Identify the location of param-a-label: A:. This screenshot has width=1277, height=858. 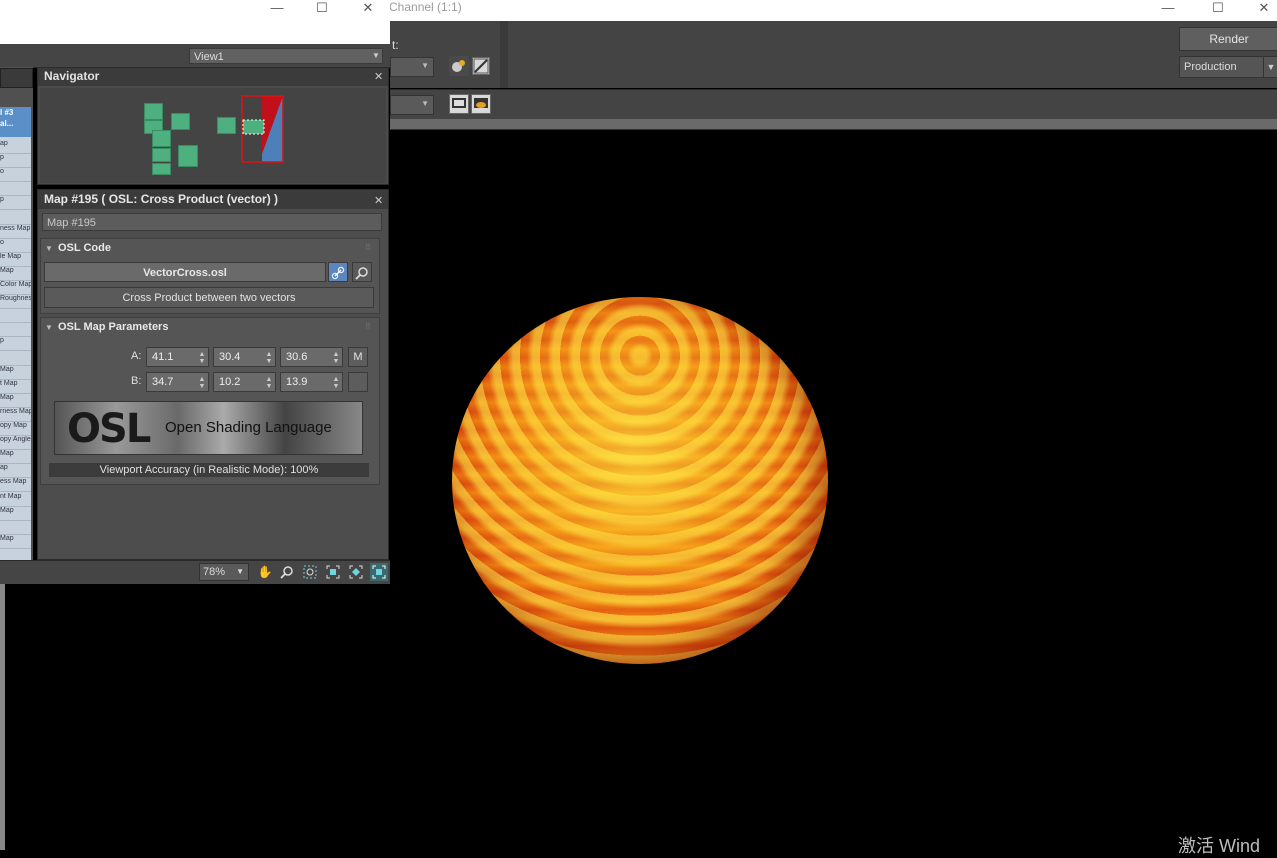
(136, 356).